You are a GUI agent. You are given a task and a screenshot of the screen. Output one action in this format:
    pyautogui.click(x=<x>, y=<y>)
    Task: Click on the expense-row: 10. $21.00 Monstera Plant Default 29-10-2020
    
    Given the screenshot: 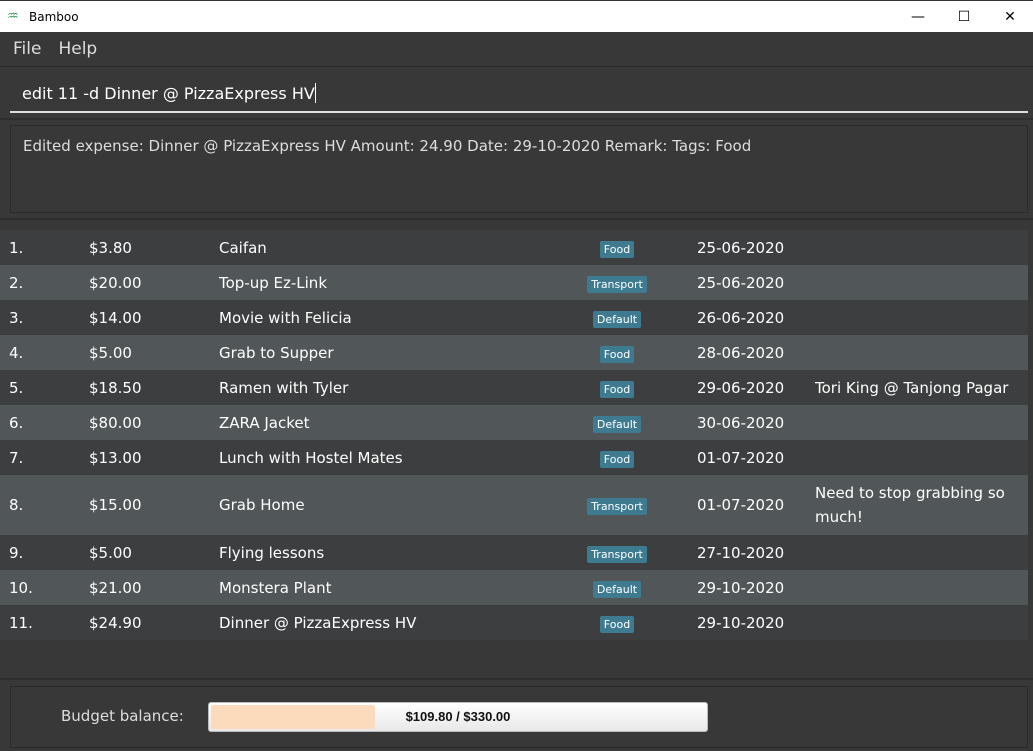 What is the action you would take?
    pyautogui.click(x=514, y=587)
    